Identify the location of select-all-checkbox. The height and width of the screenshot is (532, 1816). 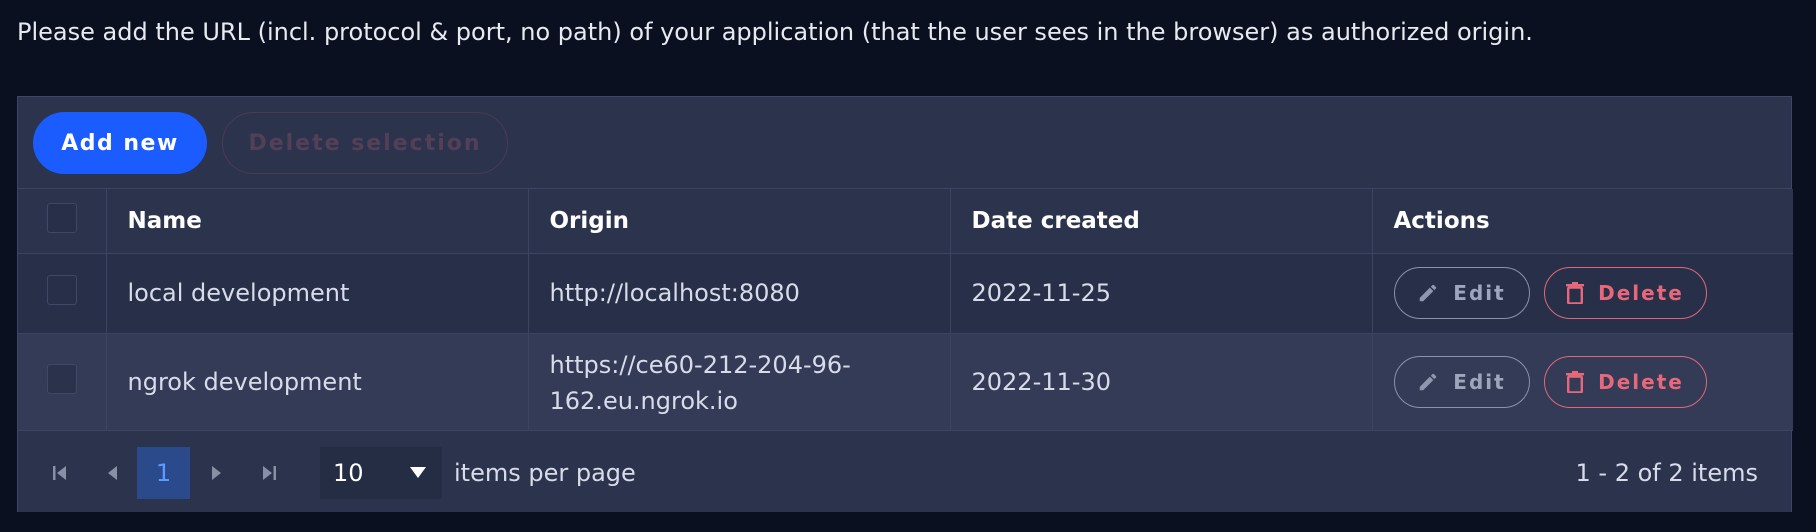
(61, 217).